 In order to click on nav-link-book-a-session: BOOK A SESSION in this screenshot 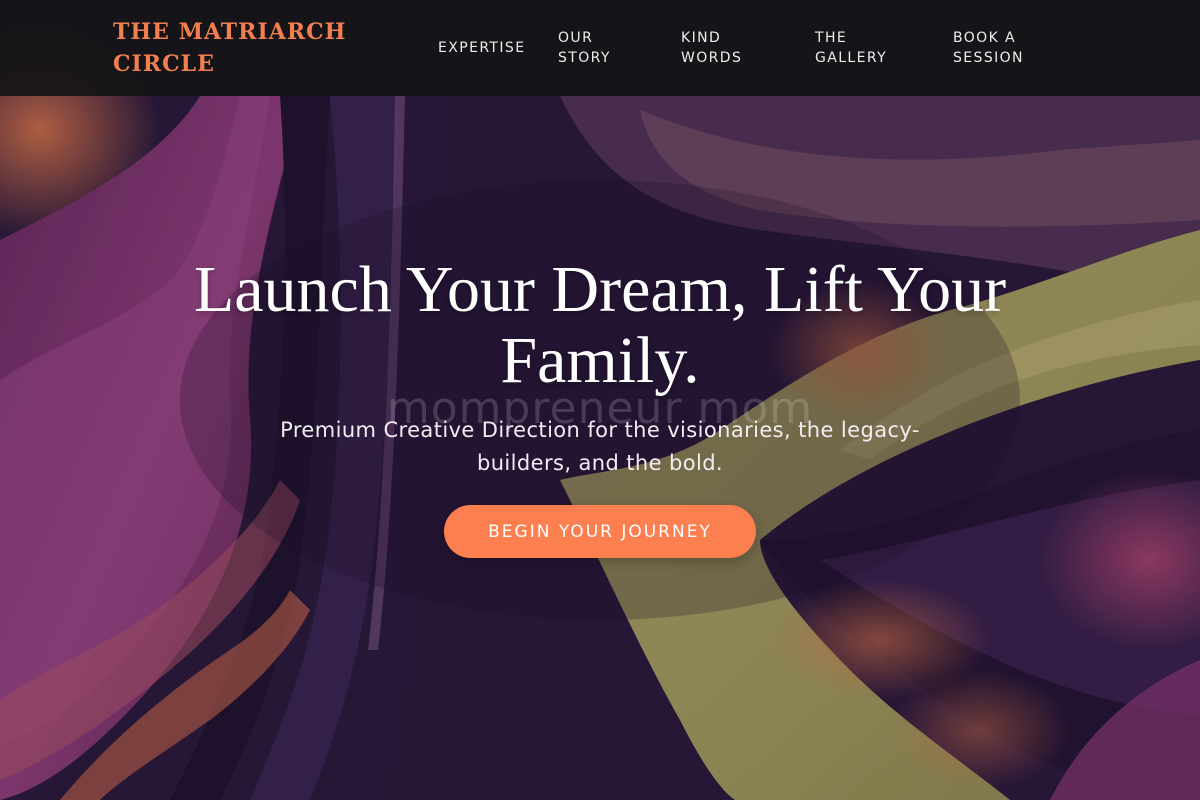, I will do `click(988, 48)`.